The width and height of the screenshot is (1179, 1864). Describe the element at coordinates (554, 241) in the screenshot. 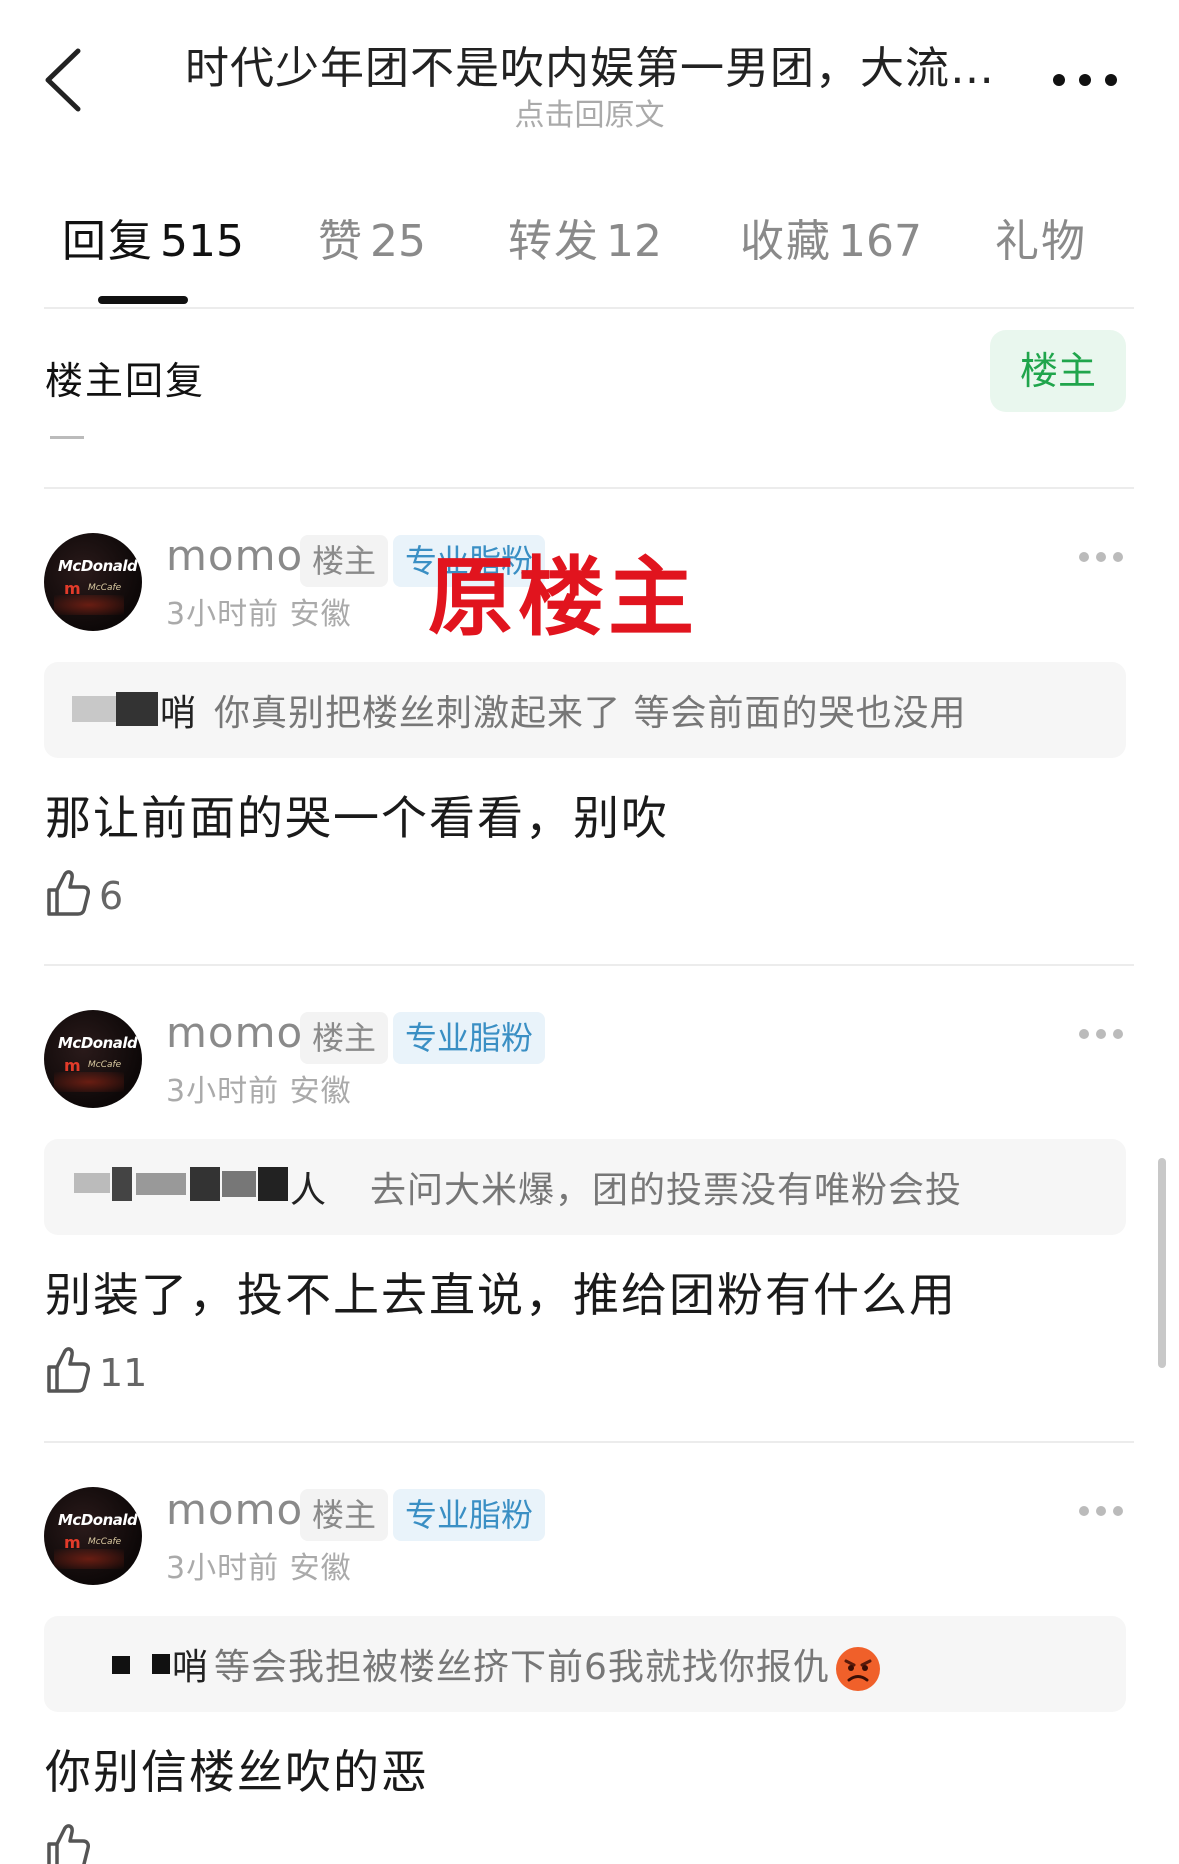

I see `tab-label: 转发` at that location.